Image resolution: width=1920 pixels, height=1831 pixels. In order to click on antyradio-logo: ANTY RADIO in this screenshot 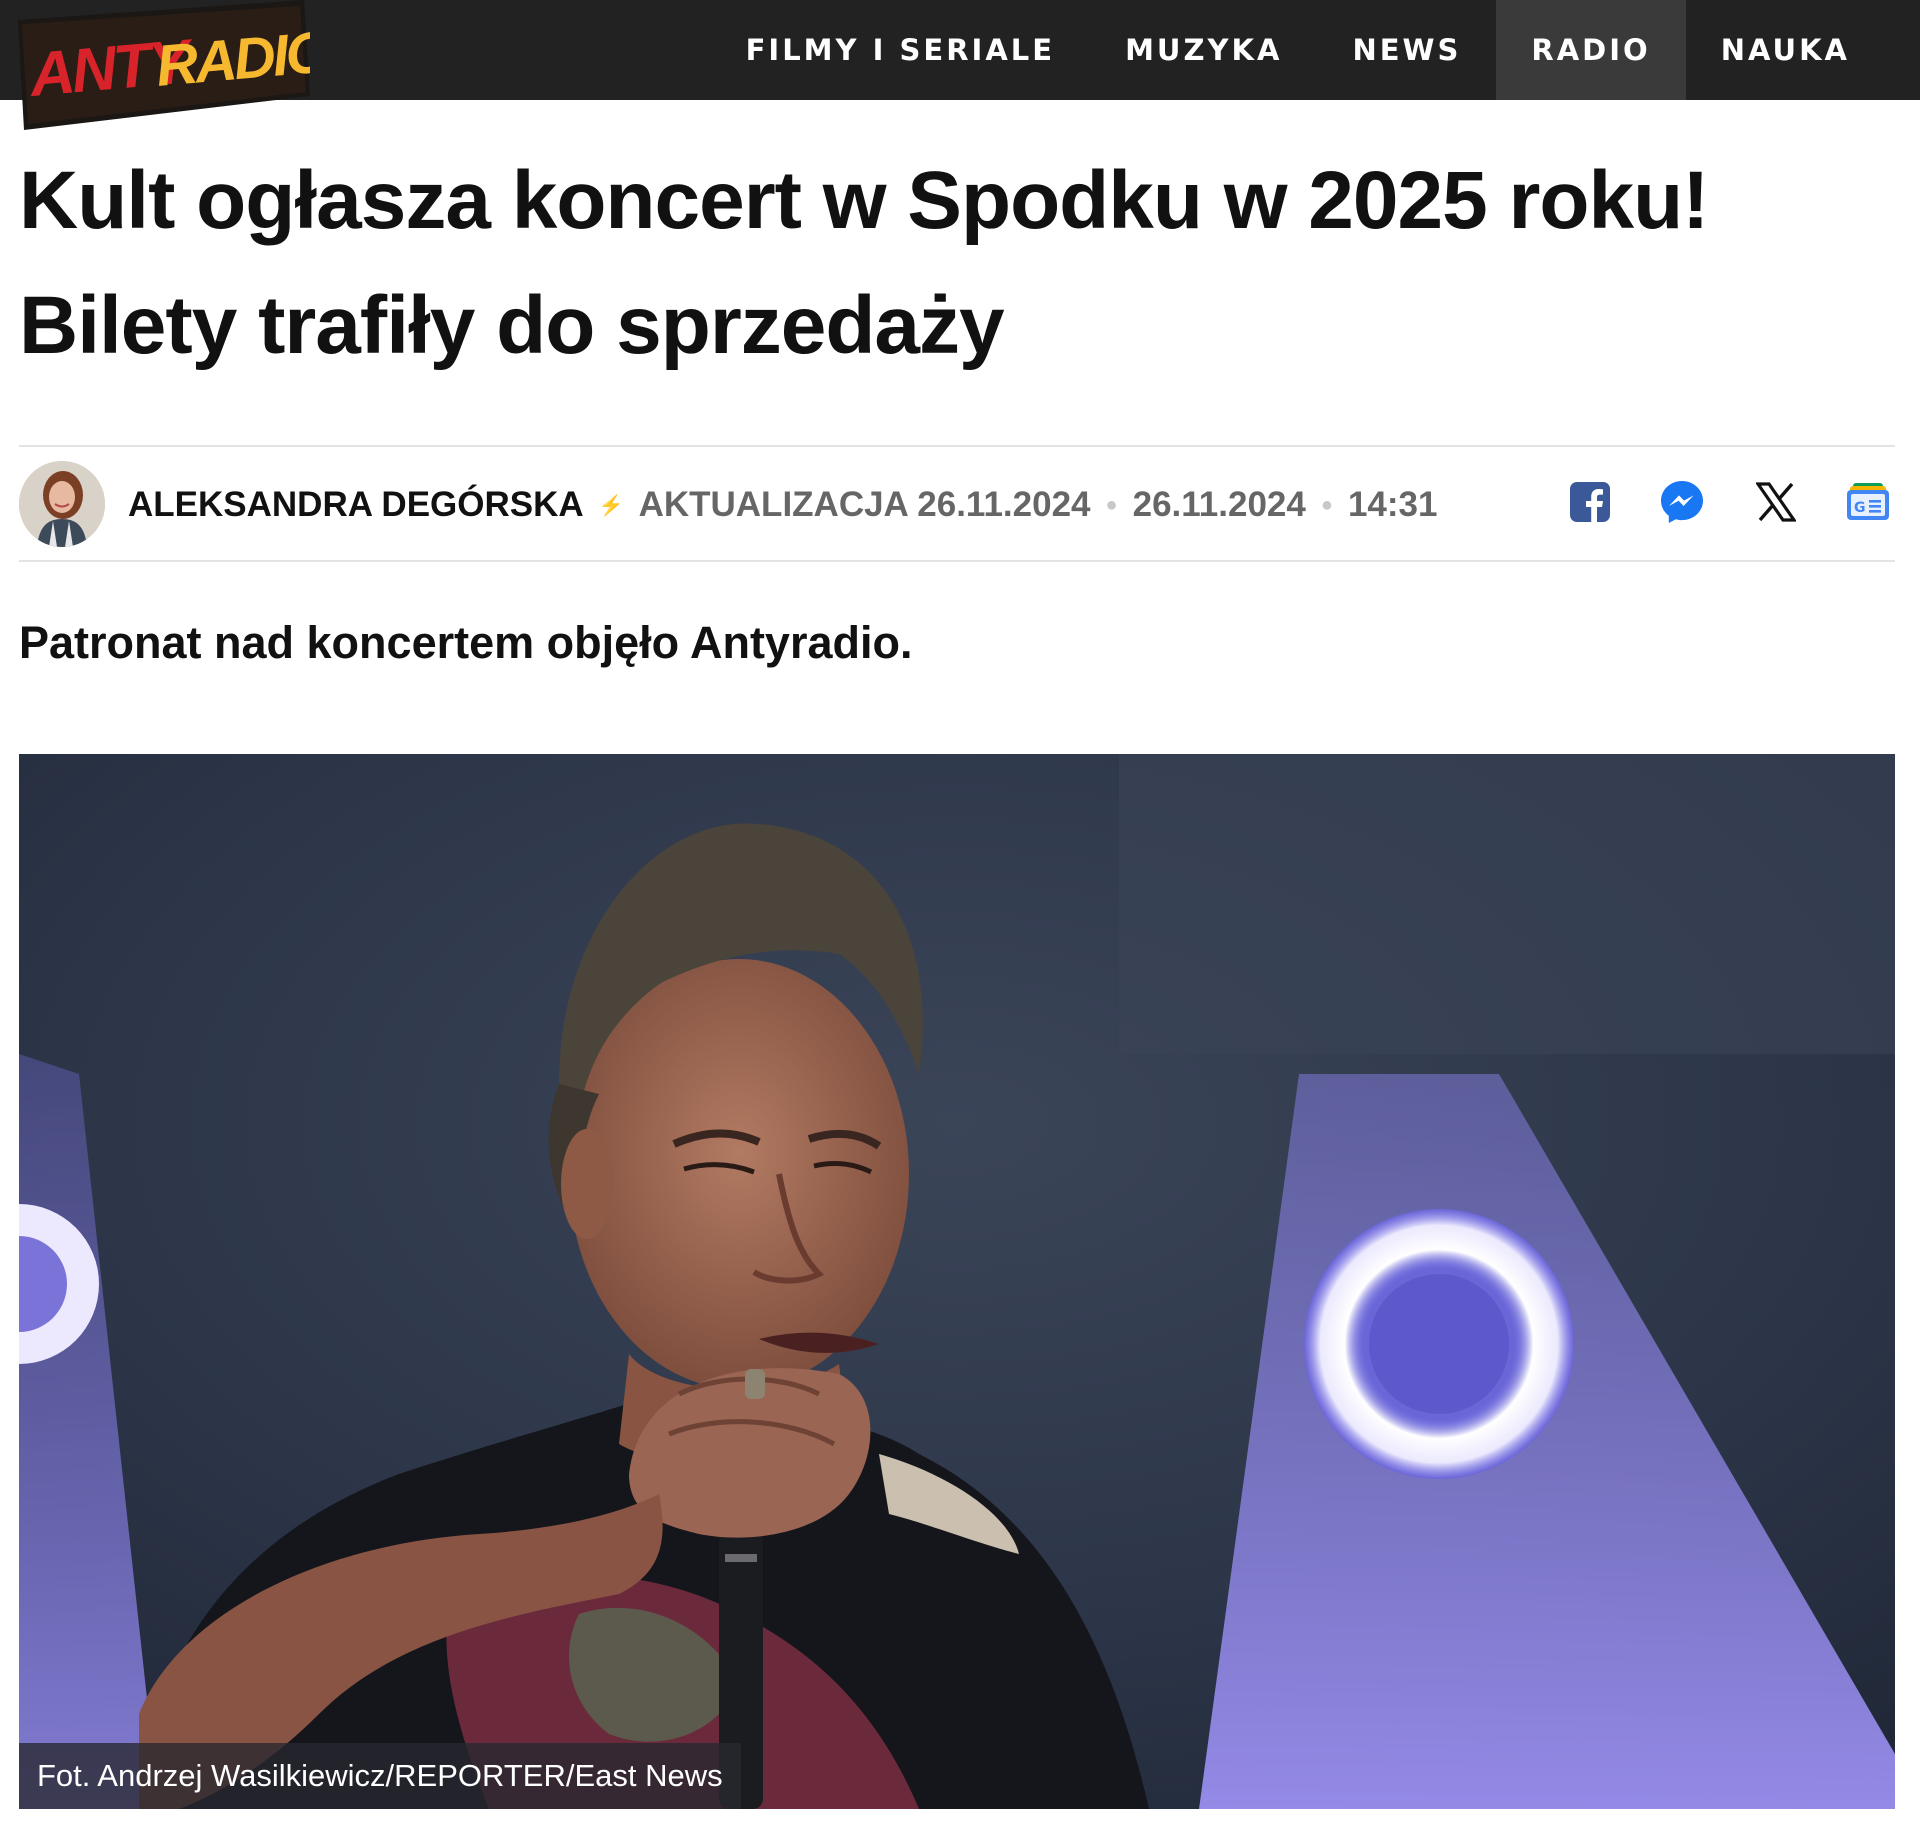, I will do `click(164, 65)`.